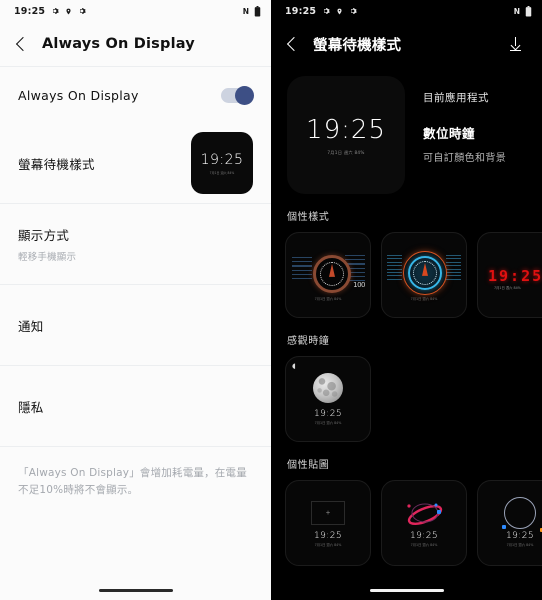 The width and height of the screenshot is (542, 600). What do you see at coordinates (520, 513) in the screenshot?
I see `orbit-ring-icon` at bounding box center [520, 513].